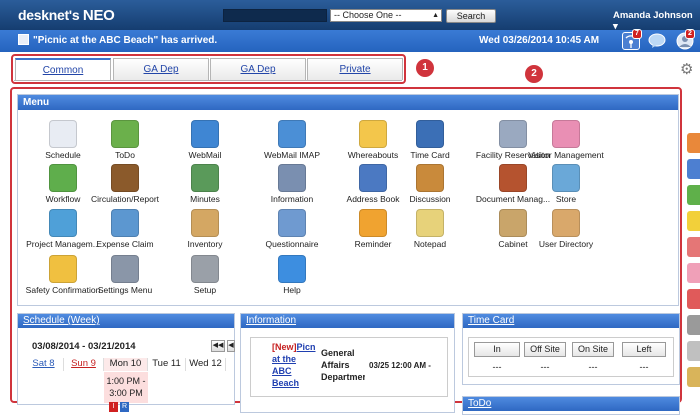 Image resolution: width=700 pixels, height=415 pixels. I want to click on menu-item: Visitor Management, so click(566, 140).